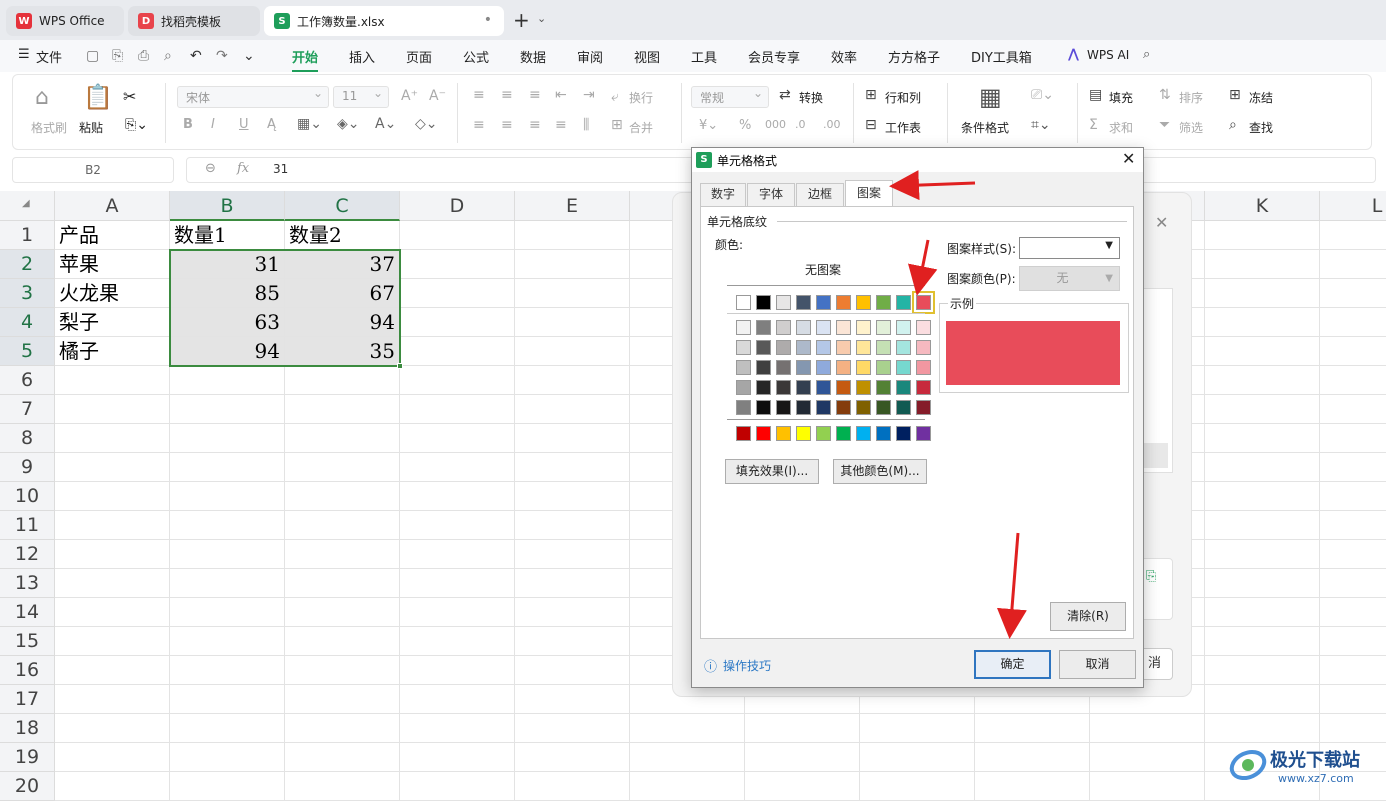  I want to click on watermark-url: www.xz7.com, so click(1316, 778).